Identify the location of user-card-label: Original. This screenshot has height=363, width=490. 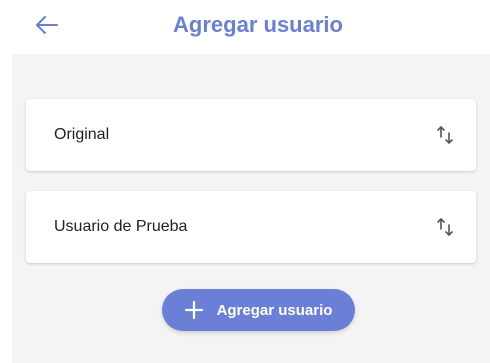
(82, 134).